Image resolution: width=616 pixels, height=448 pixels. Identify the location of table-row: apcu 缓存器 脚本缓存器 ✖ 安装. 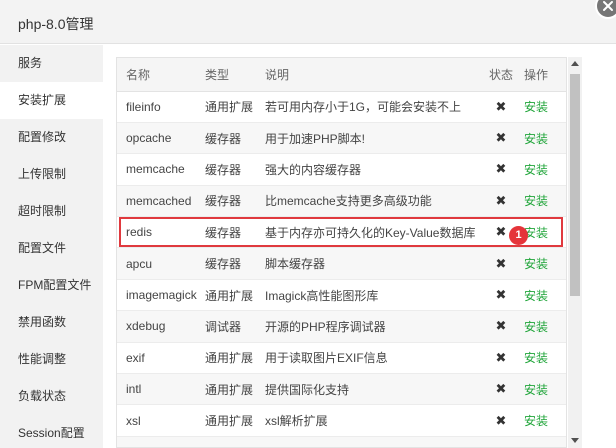
(341, 263).